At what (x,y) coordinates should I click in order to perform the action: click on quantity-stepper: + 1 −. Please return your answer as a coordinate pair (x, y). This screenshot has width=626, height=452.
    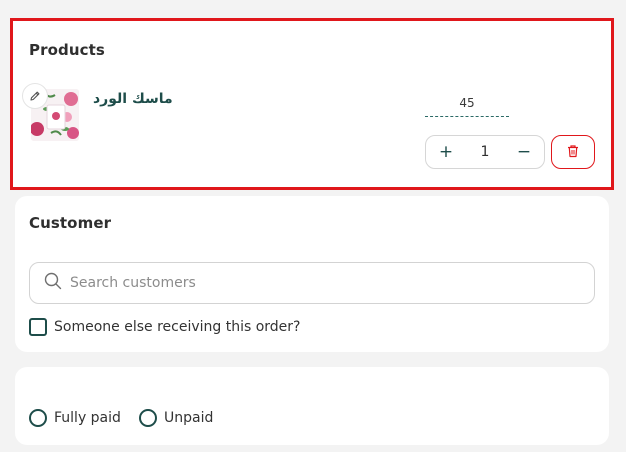
    Looking at the image, I should click on (485, 152).